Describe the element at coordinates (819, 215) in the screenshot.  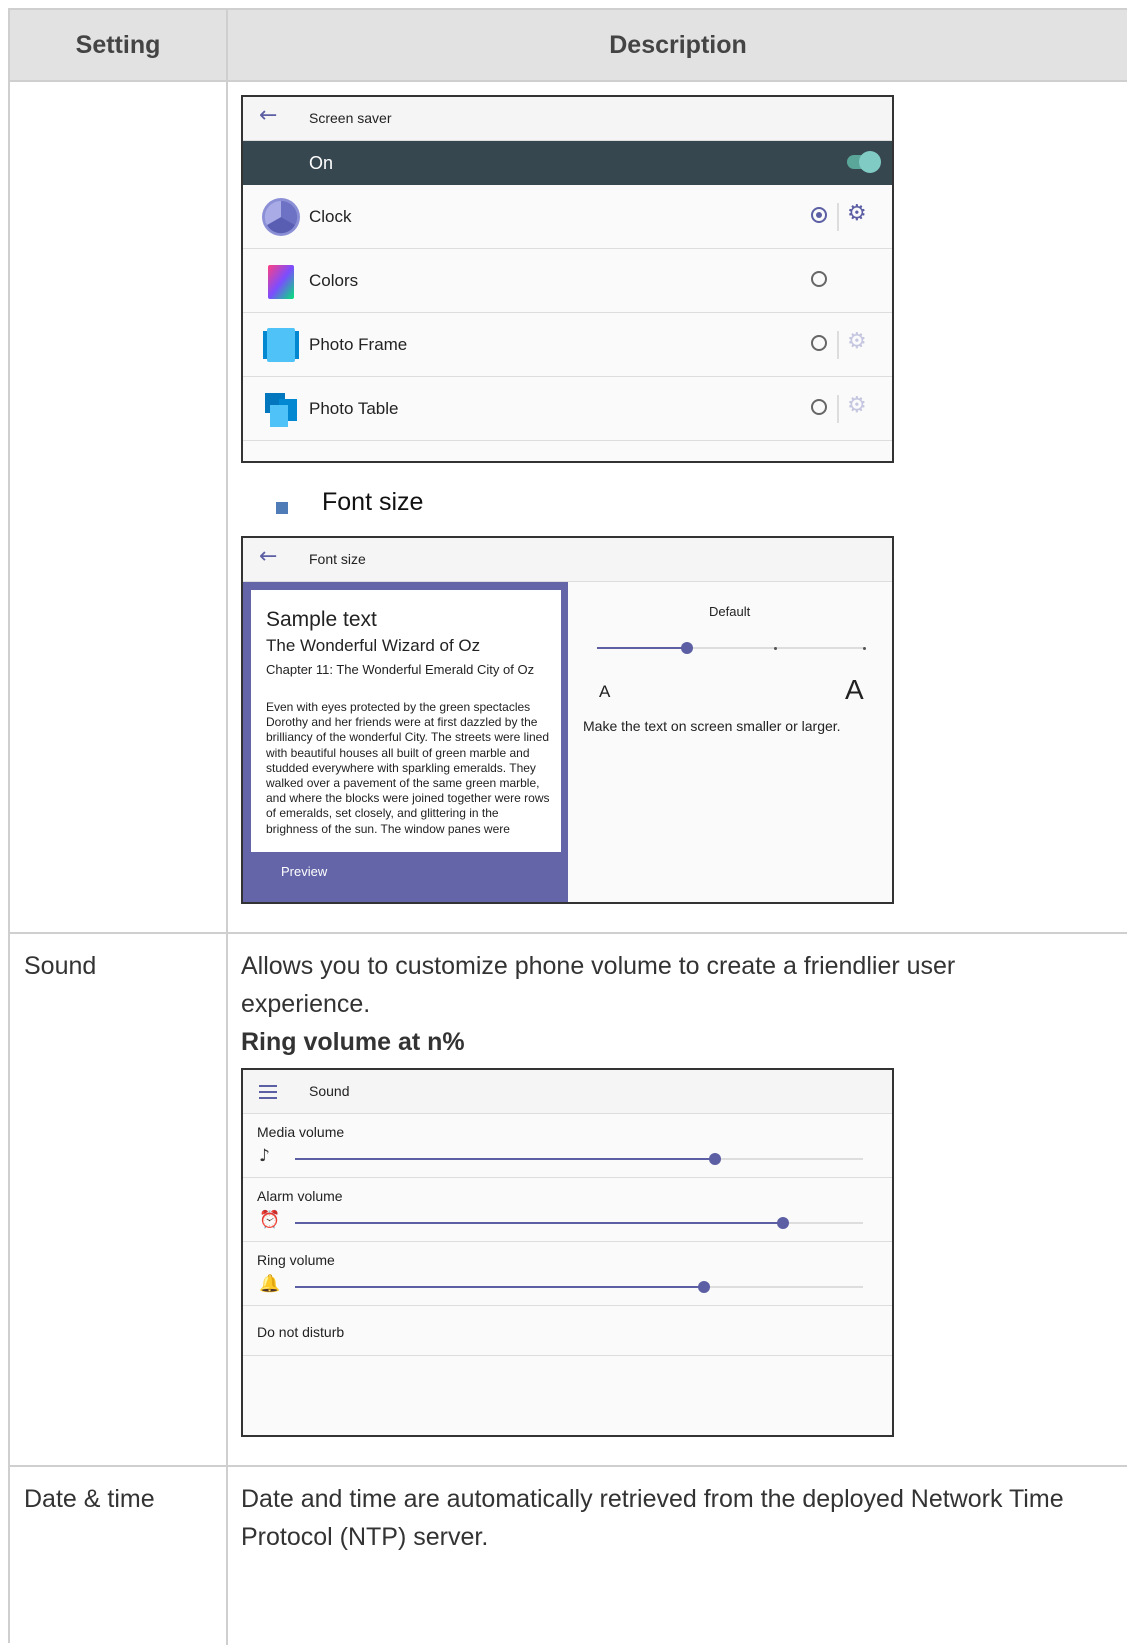
I see `option-radio-selected` at that location.